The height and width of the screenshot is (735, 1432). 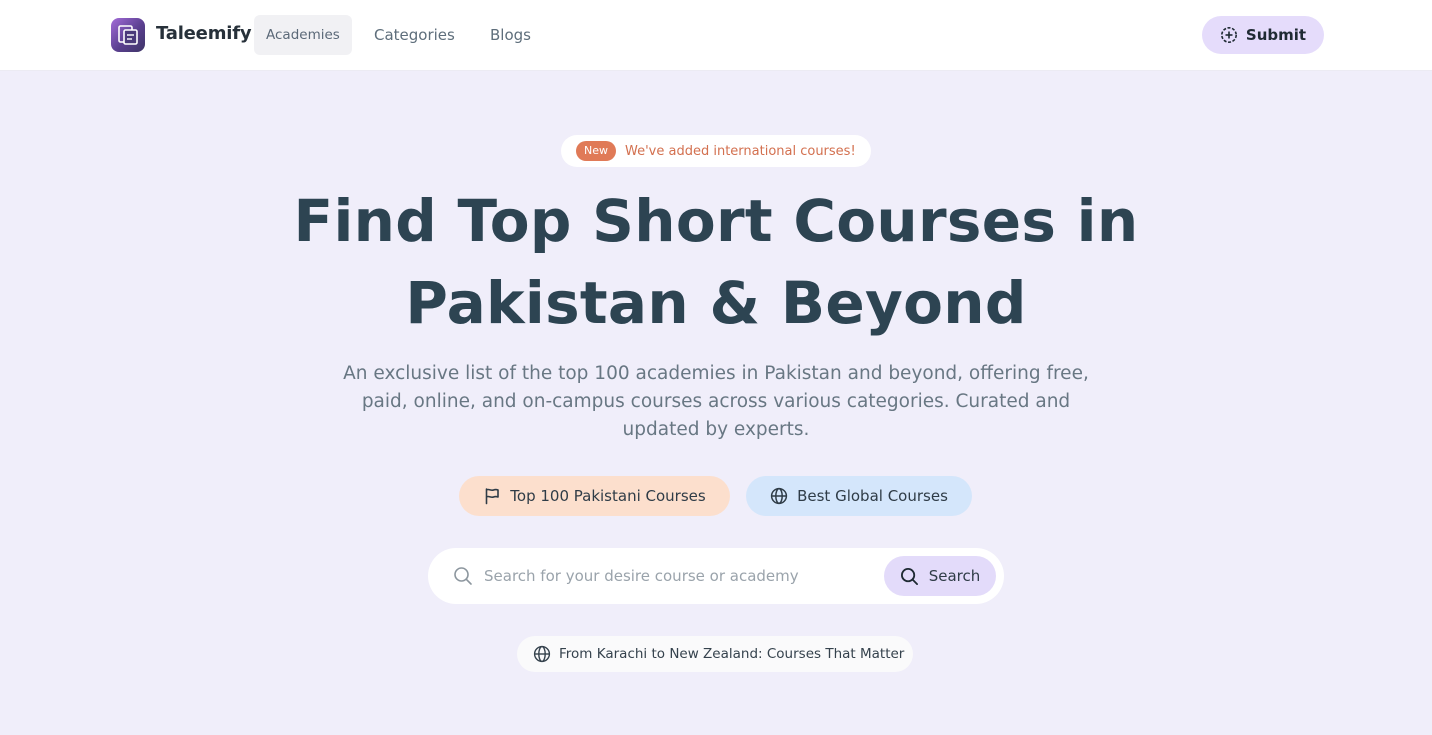 I want to click on nav-academies: Academies, so click(x=303, y=35).